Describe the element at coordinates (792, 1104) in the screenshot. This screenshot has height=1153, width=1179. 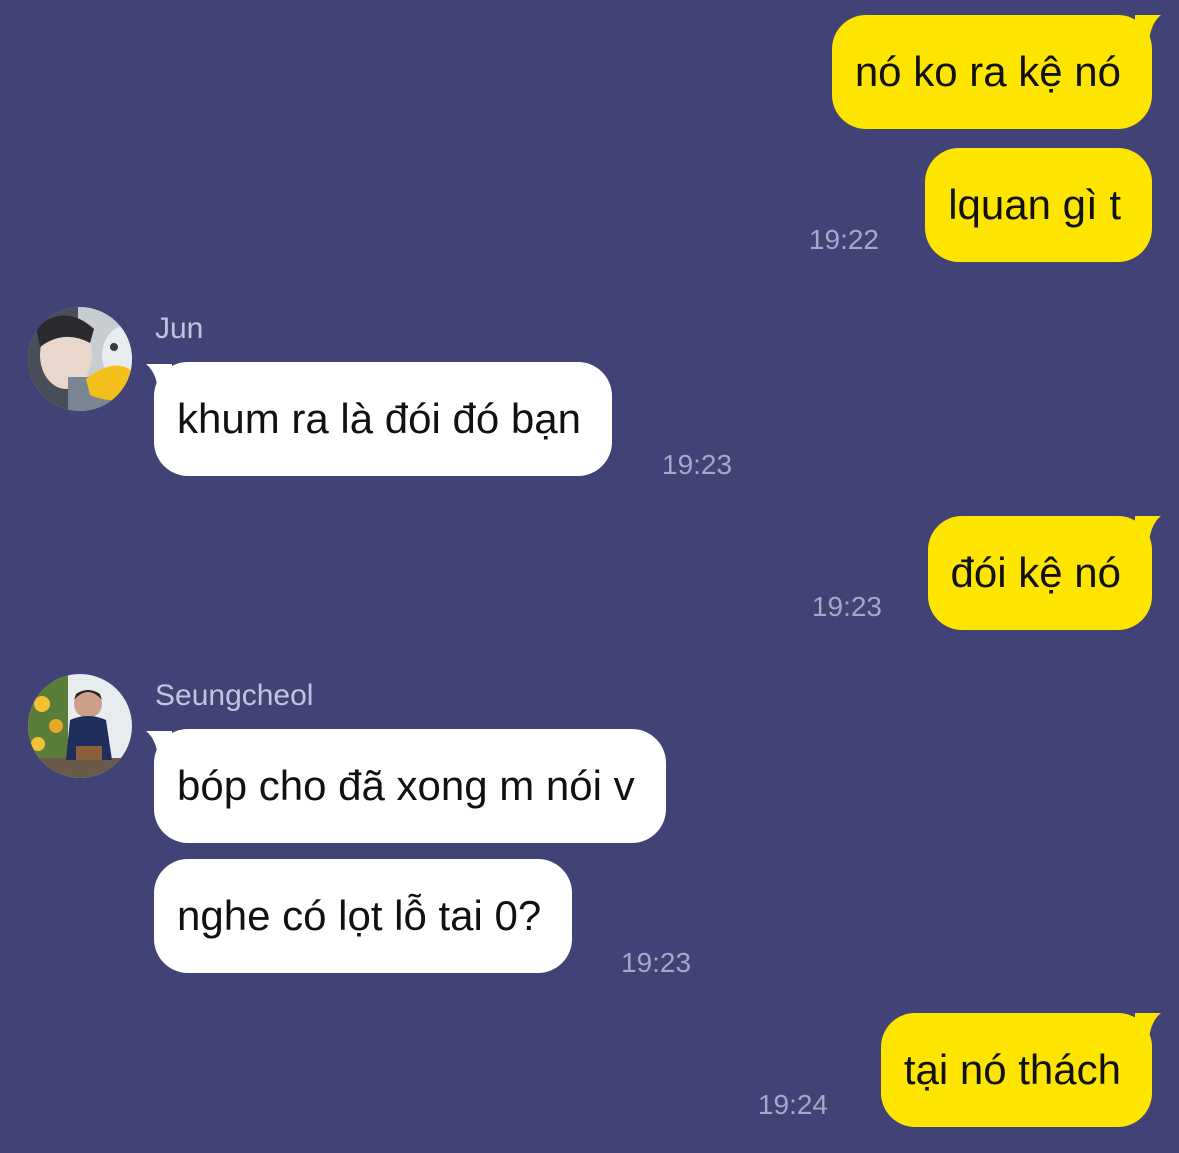
I see `message-timestamp: 19:24` at that location.